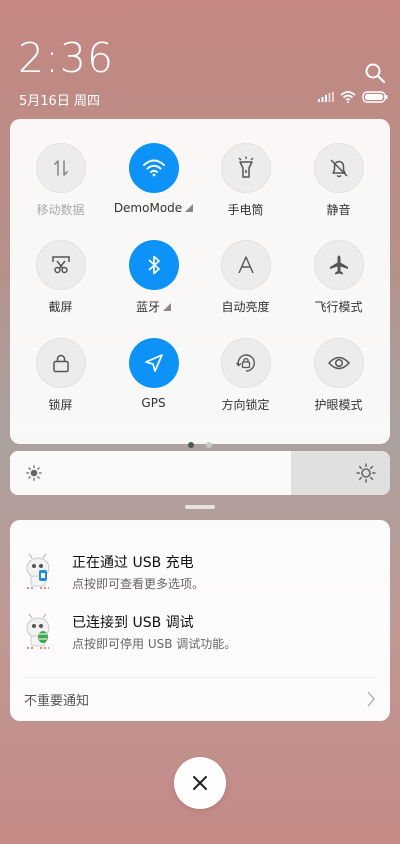  Describe the element at coordinates (338, 188) in the screenshot. I see `tile-mute: 静音` at that location.